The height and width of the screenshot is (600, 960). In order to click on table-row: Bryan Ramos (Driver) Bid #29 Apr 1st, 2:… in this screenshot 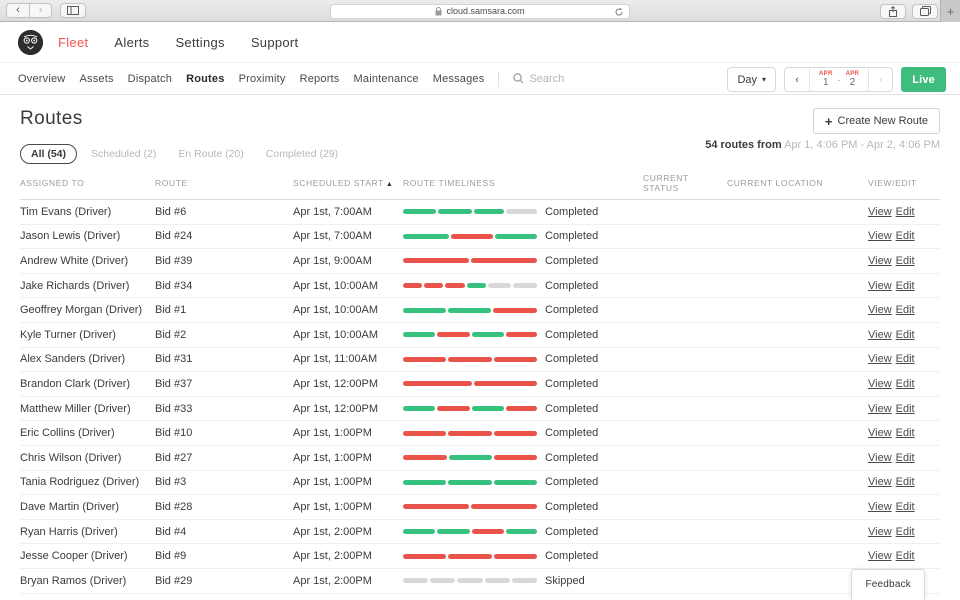, I will do `click(480, 581)`.